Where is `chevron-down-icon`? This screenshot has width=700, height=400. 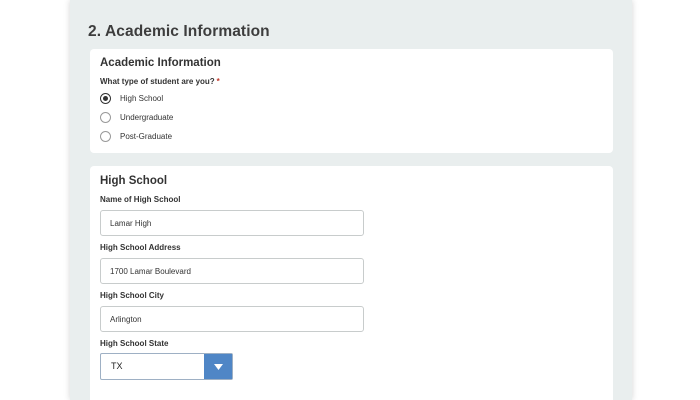 chevron-down-icon is located at coordinates (218, 366).